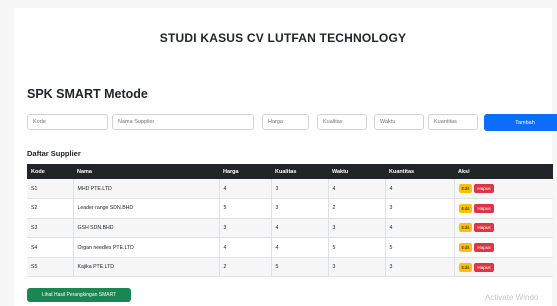  What do you see at coordinates (50, 171) in the screenshot?
I see `header-kode: Kode` at bounding box center [50, 171].